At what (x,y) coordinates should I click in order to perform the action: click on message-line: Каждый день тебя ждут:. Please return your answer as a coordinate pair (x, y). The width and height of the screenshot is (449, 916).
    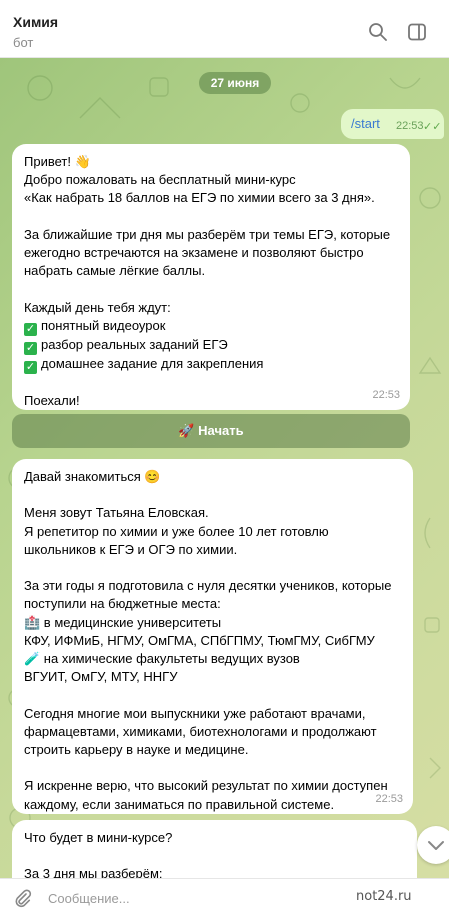
    Looking at the image, I should click on (97, 307).